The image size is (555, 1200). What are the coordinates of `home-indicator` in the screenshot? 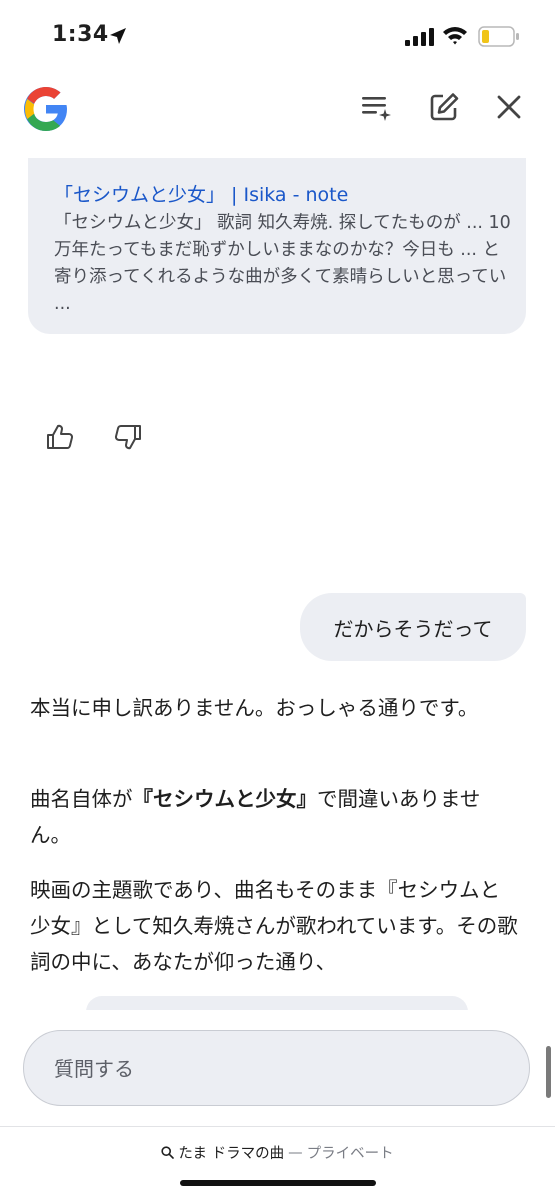 It's located at (278, 1183).